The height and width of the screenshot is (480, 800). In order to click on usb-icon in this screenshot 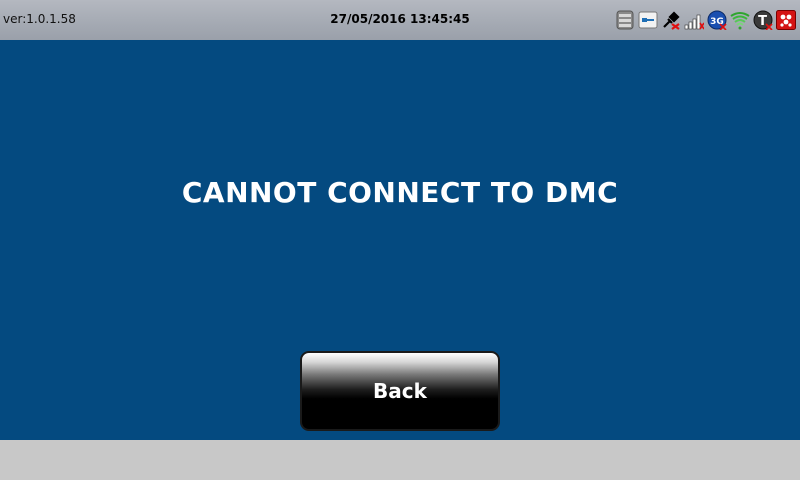, I will do `click(648, 20)`.